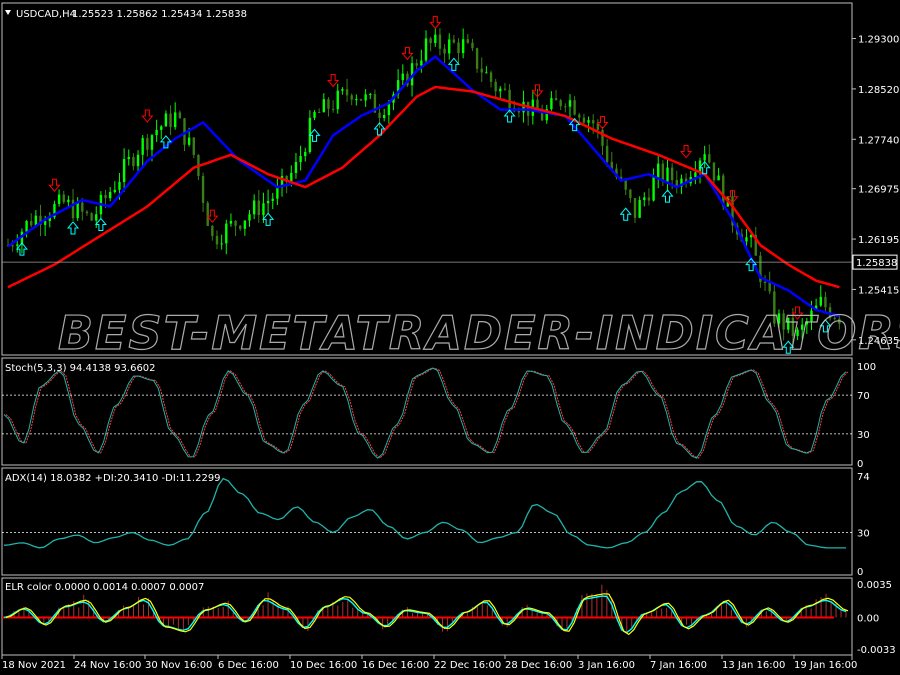  I want to click on adx-tick-label: 74, so click(863, 477).